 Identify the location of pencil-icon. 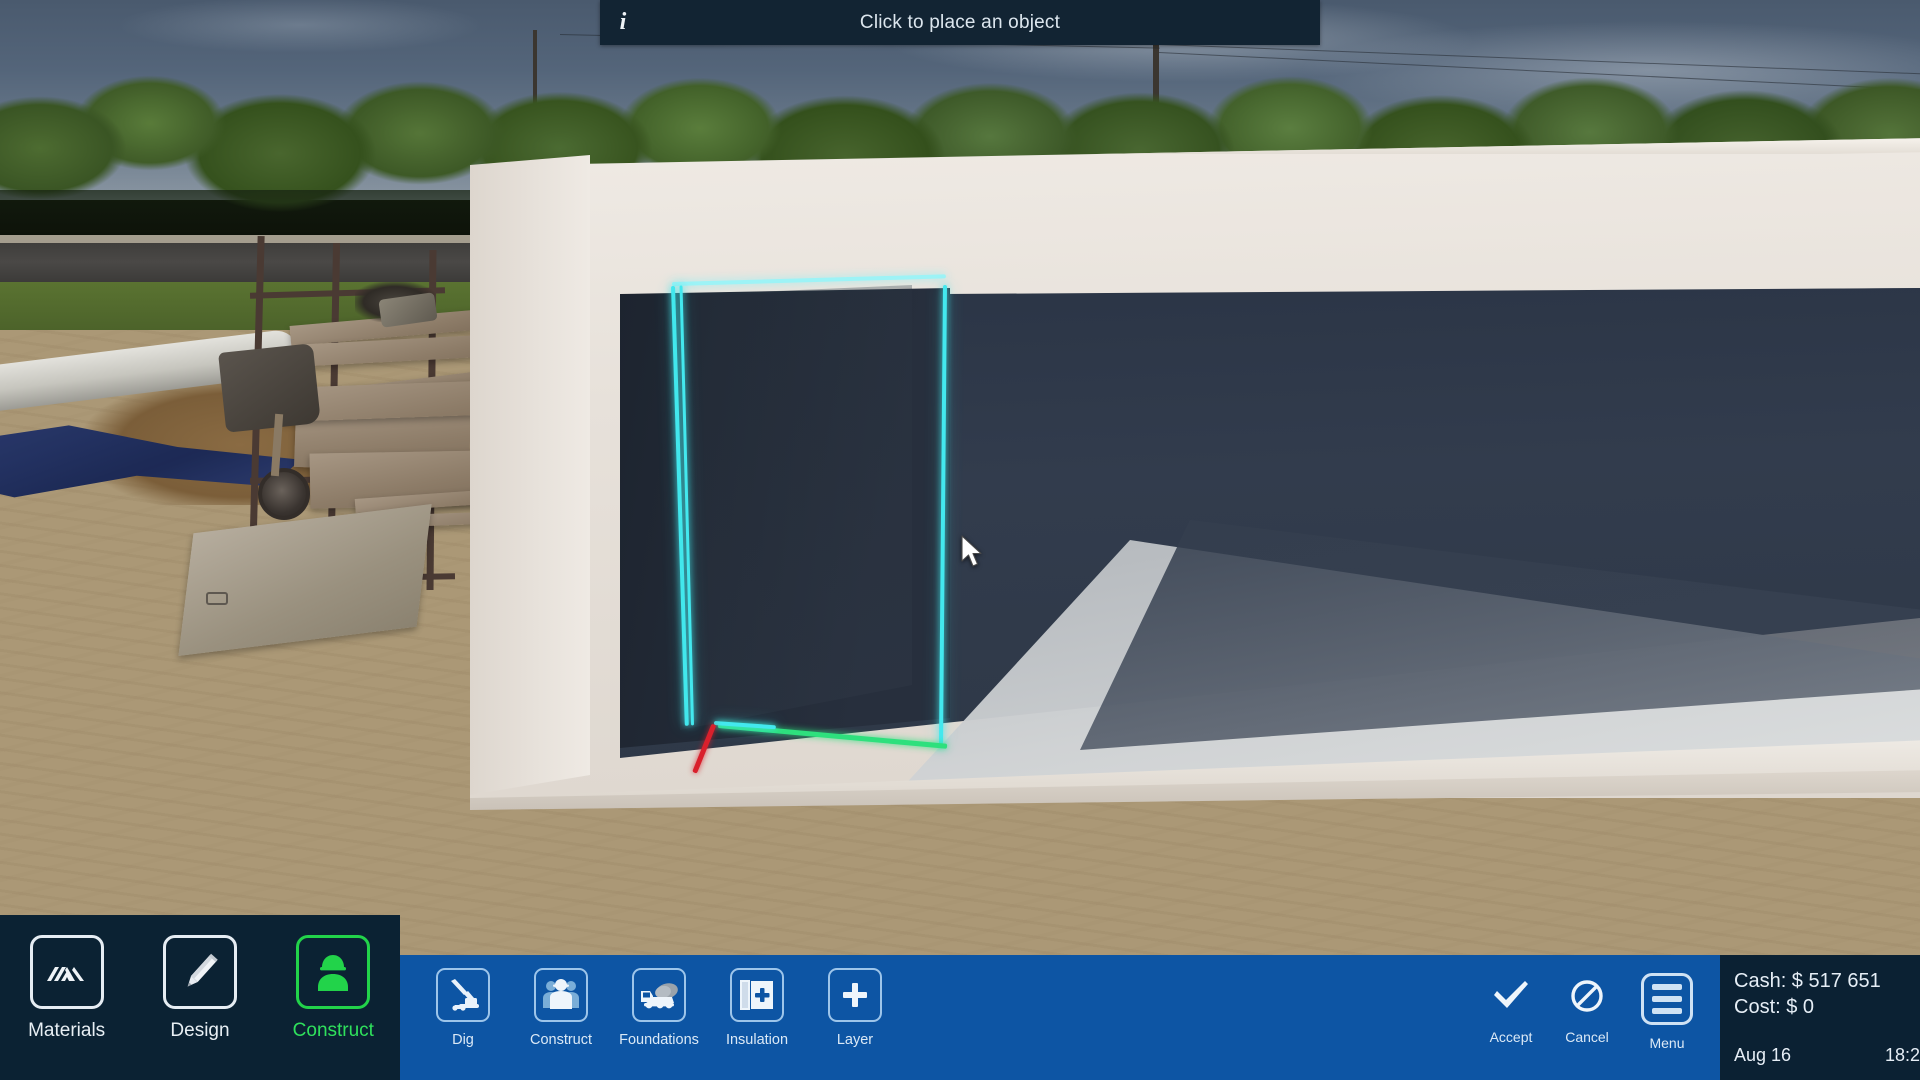
(202, 970).